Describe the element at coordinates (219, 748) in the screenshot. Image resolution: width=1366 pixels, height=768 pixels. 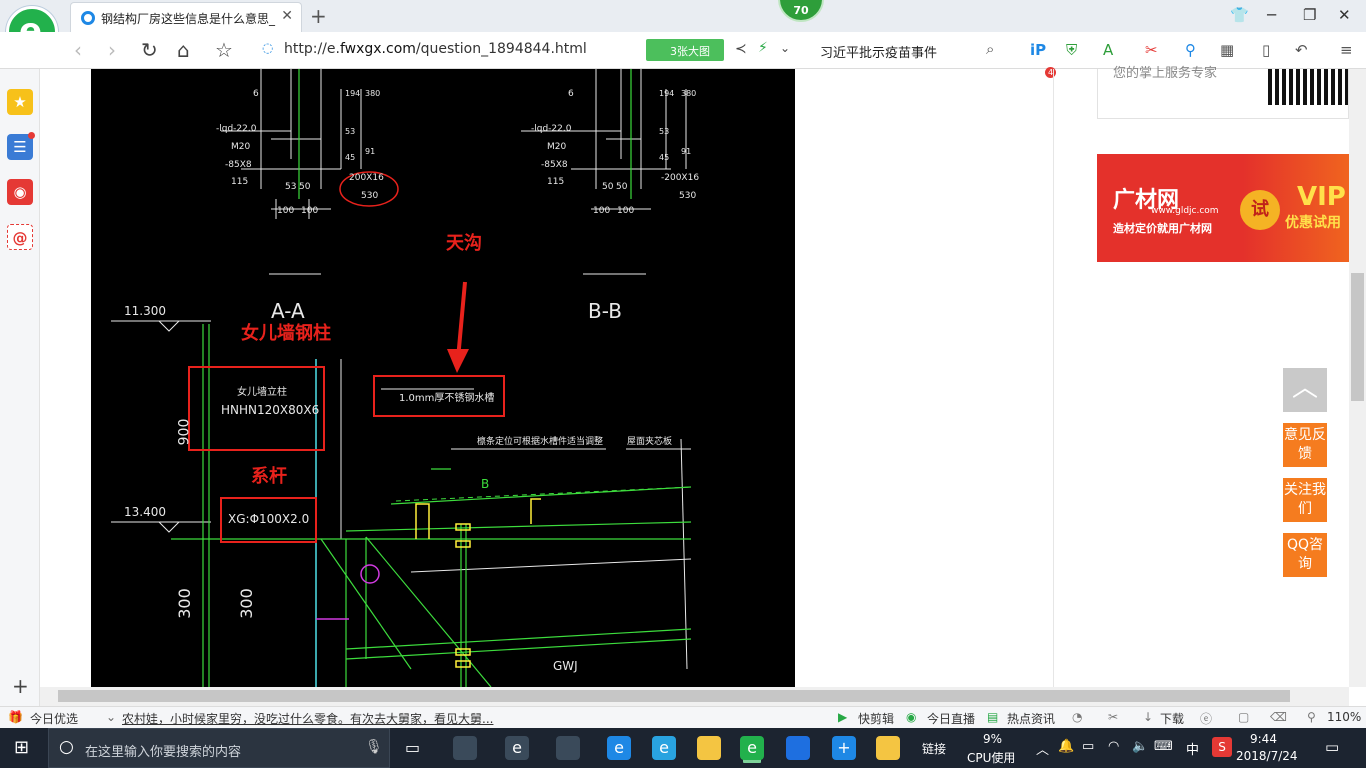
I see `taskbar-search-box: ○ 在这里输入你要搜索的内容 🎙` at that location.